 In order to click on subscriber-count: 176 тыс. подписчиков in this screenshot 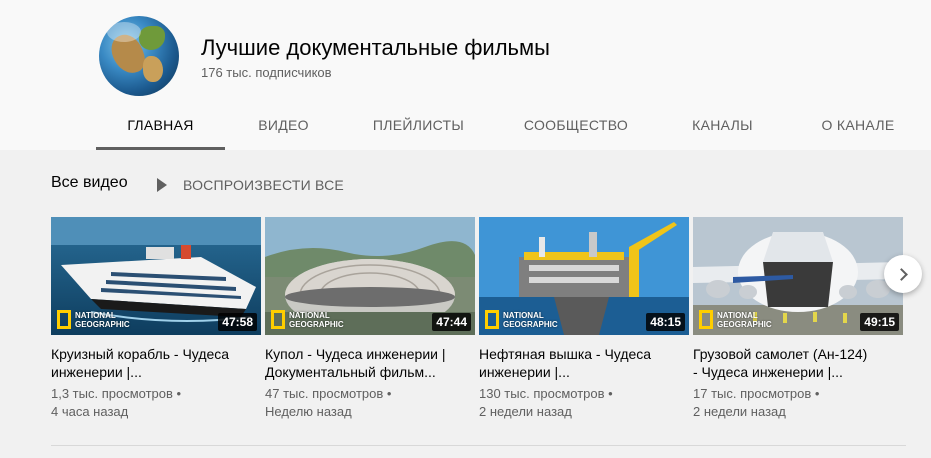, I will do `click(266, 72)`.